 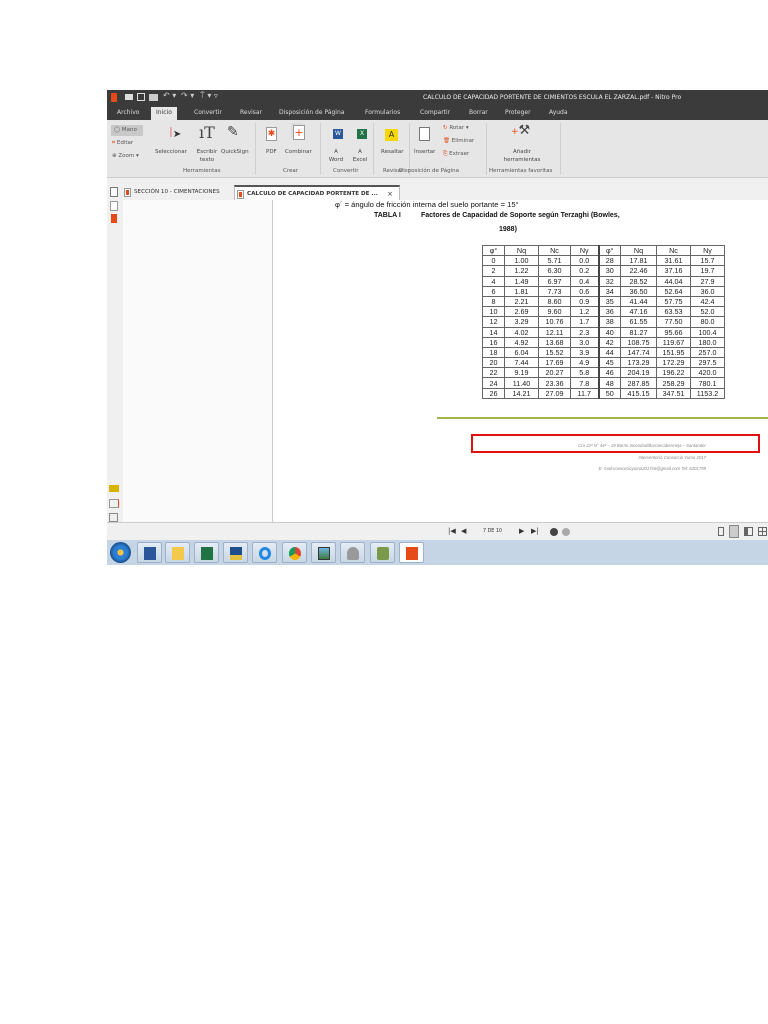 What do you see at coordinates (609, 291) in the screenshot?
I see `table-cell: 34` at bounding box center [609, 291].